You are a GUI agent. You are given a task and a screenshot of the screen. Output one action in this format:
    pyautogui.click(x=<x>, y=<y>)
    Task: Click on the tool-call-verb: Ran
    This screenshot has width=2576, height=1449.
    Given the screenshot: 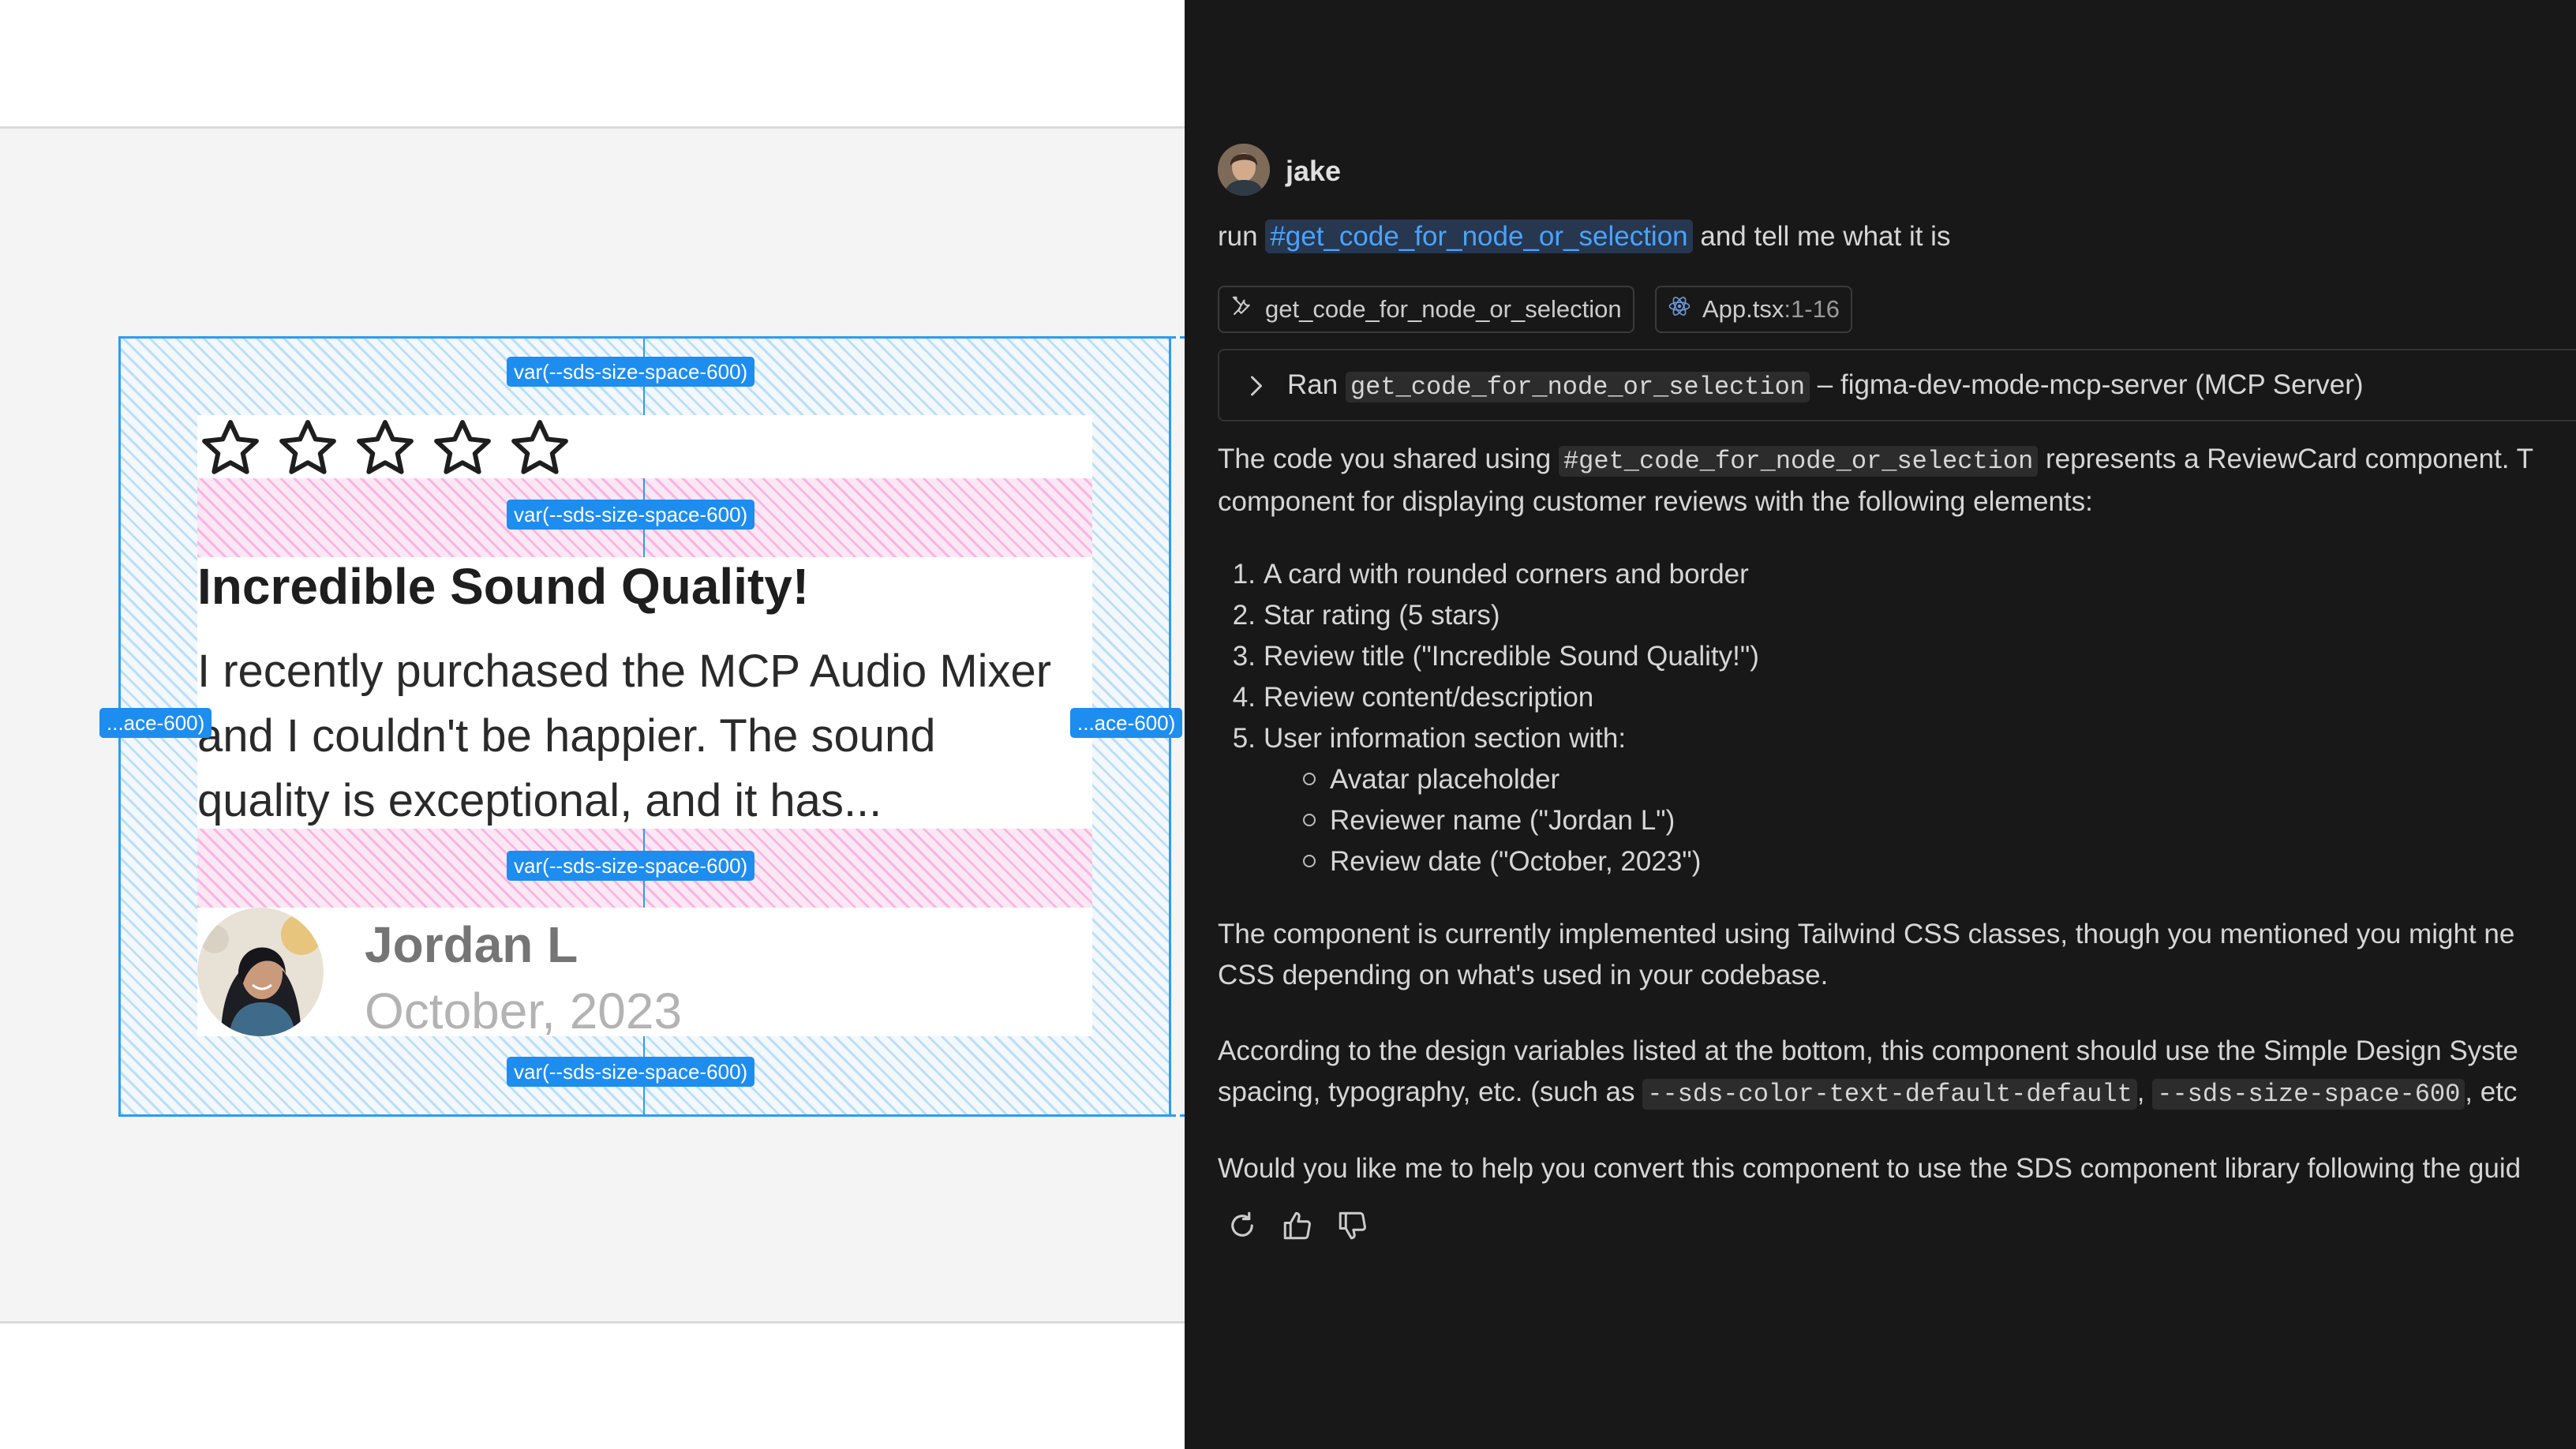 What is the action you would take?
    pyautogui.click(x=1313, y=384)
    